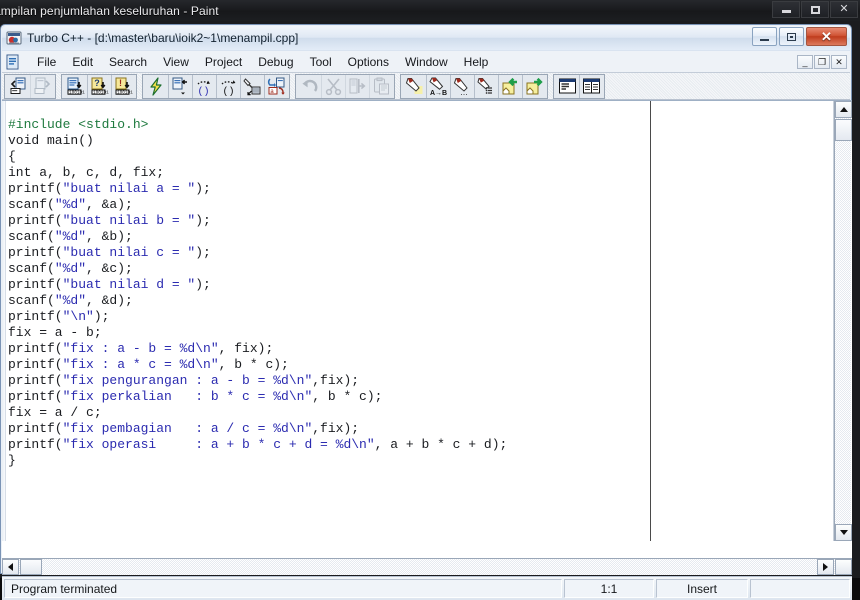 This screenshot has height=600, width=860. What do you see at coordinates (86, 172) in the screenshot?
I see `code-token: int a, b, c, d, fix;` at bounding box center [86, 172].